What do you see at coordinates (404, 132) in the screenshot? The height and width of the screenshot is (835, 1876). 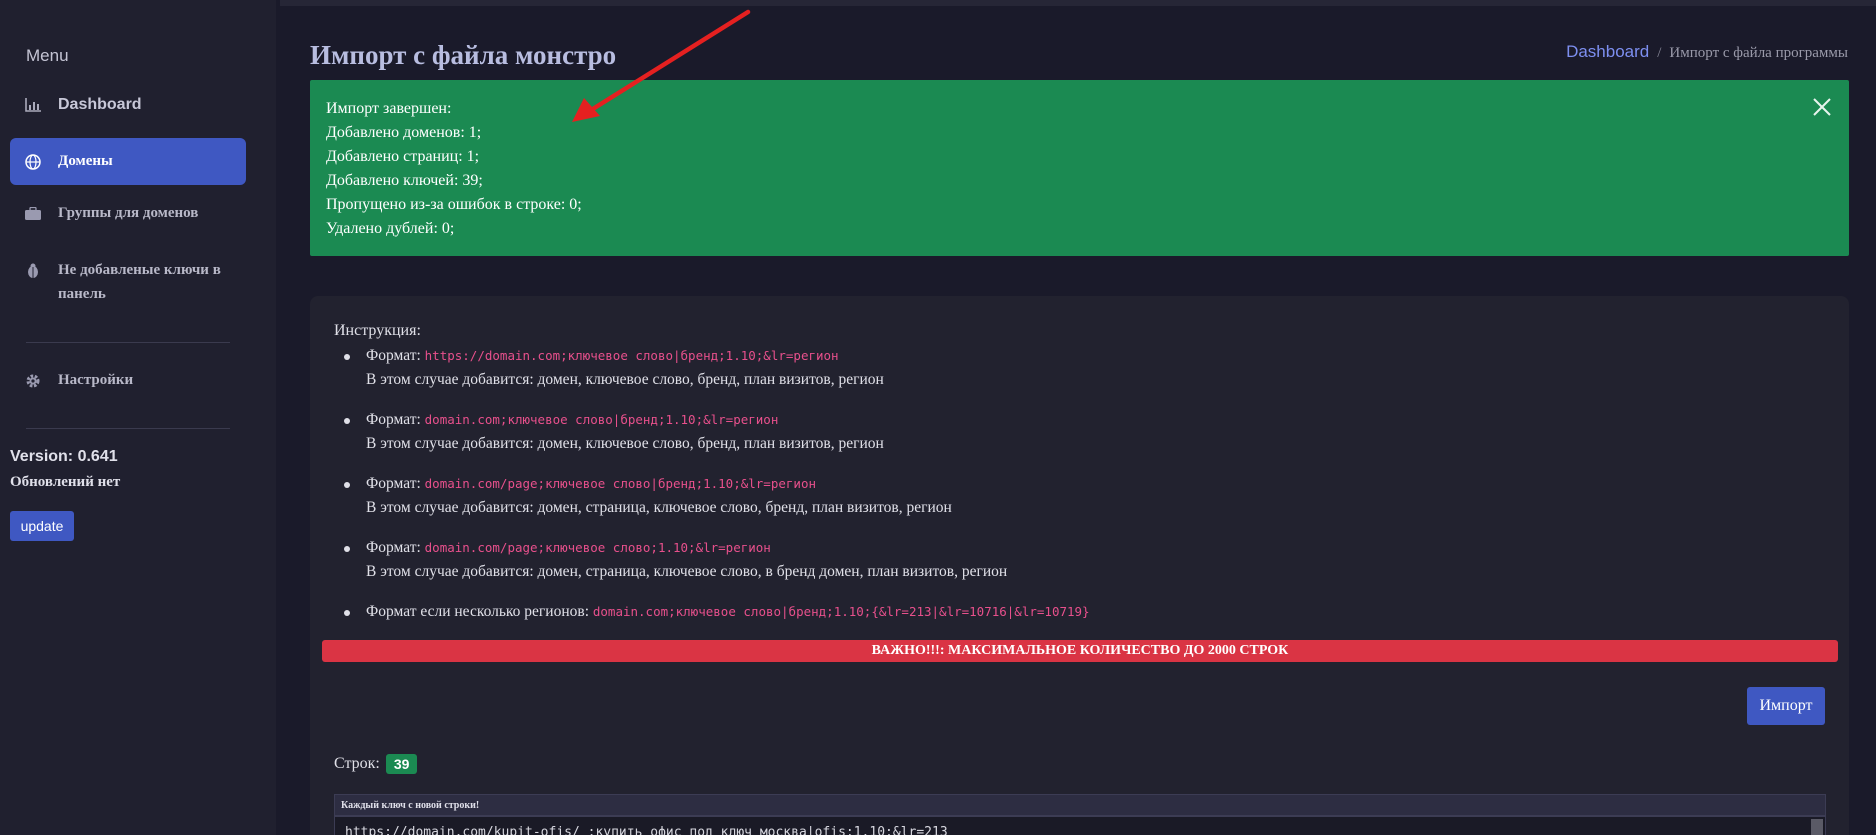 I see `alert-line: Добавлено доменов: 1;` at bounding box center [404, 132].